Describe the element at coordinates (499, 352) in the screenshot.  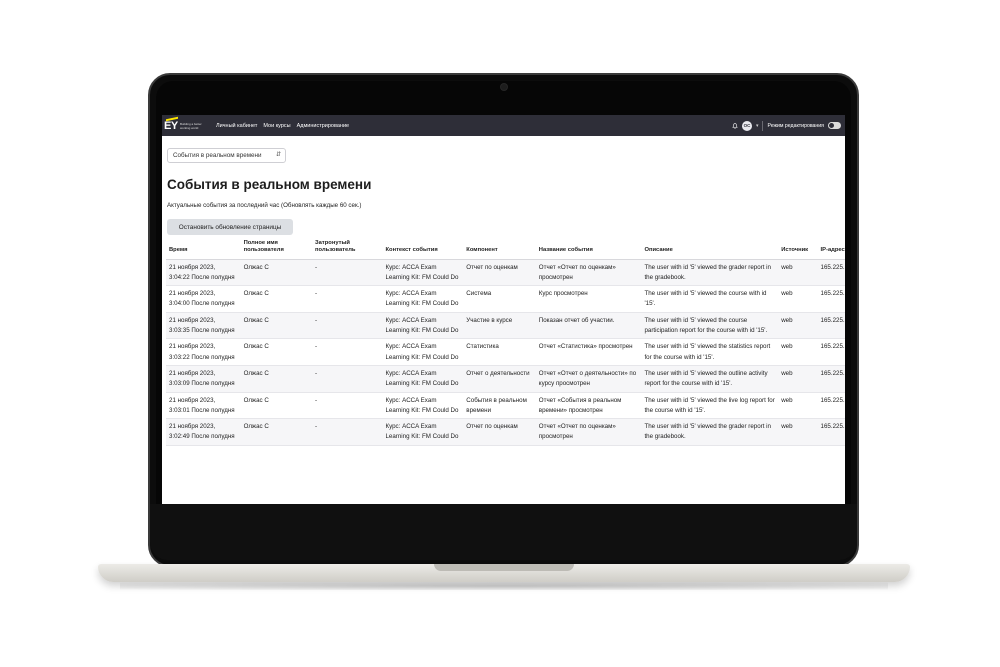
I see `cell-component: Статистика` at that location.